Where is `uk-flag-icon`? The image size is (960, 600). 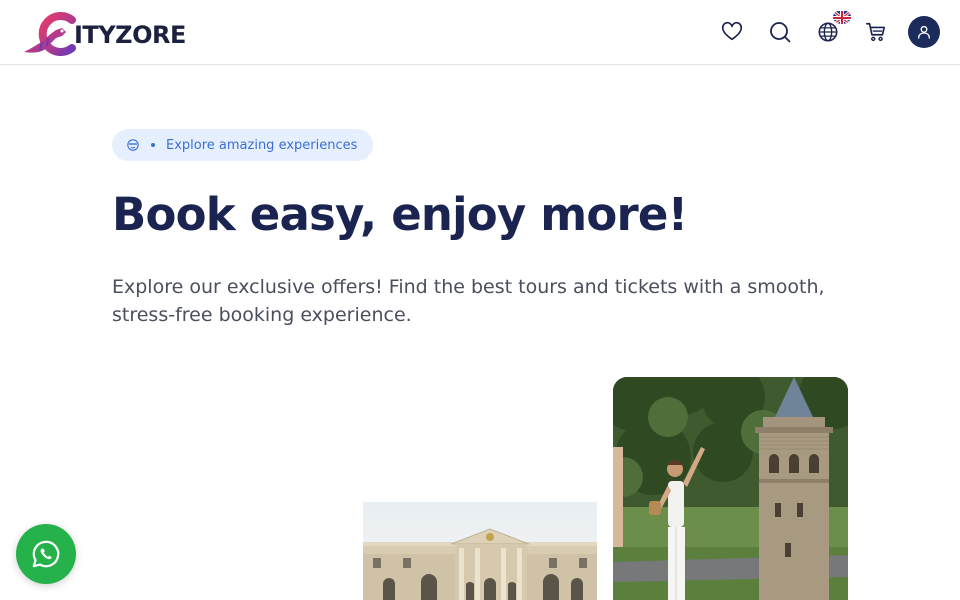 uk-flag-icon is located at coordinates (842, 17).